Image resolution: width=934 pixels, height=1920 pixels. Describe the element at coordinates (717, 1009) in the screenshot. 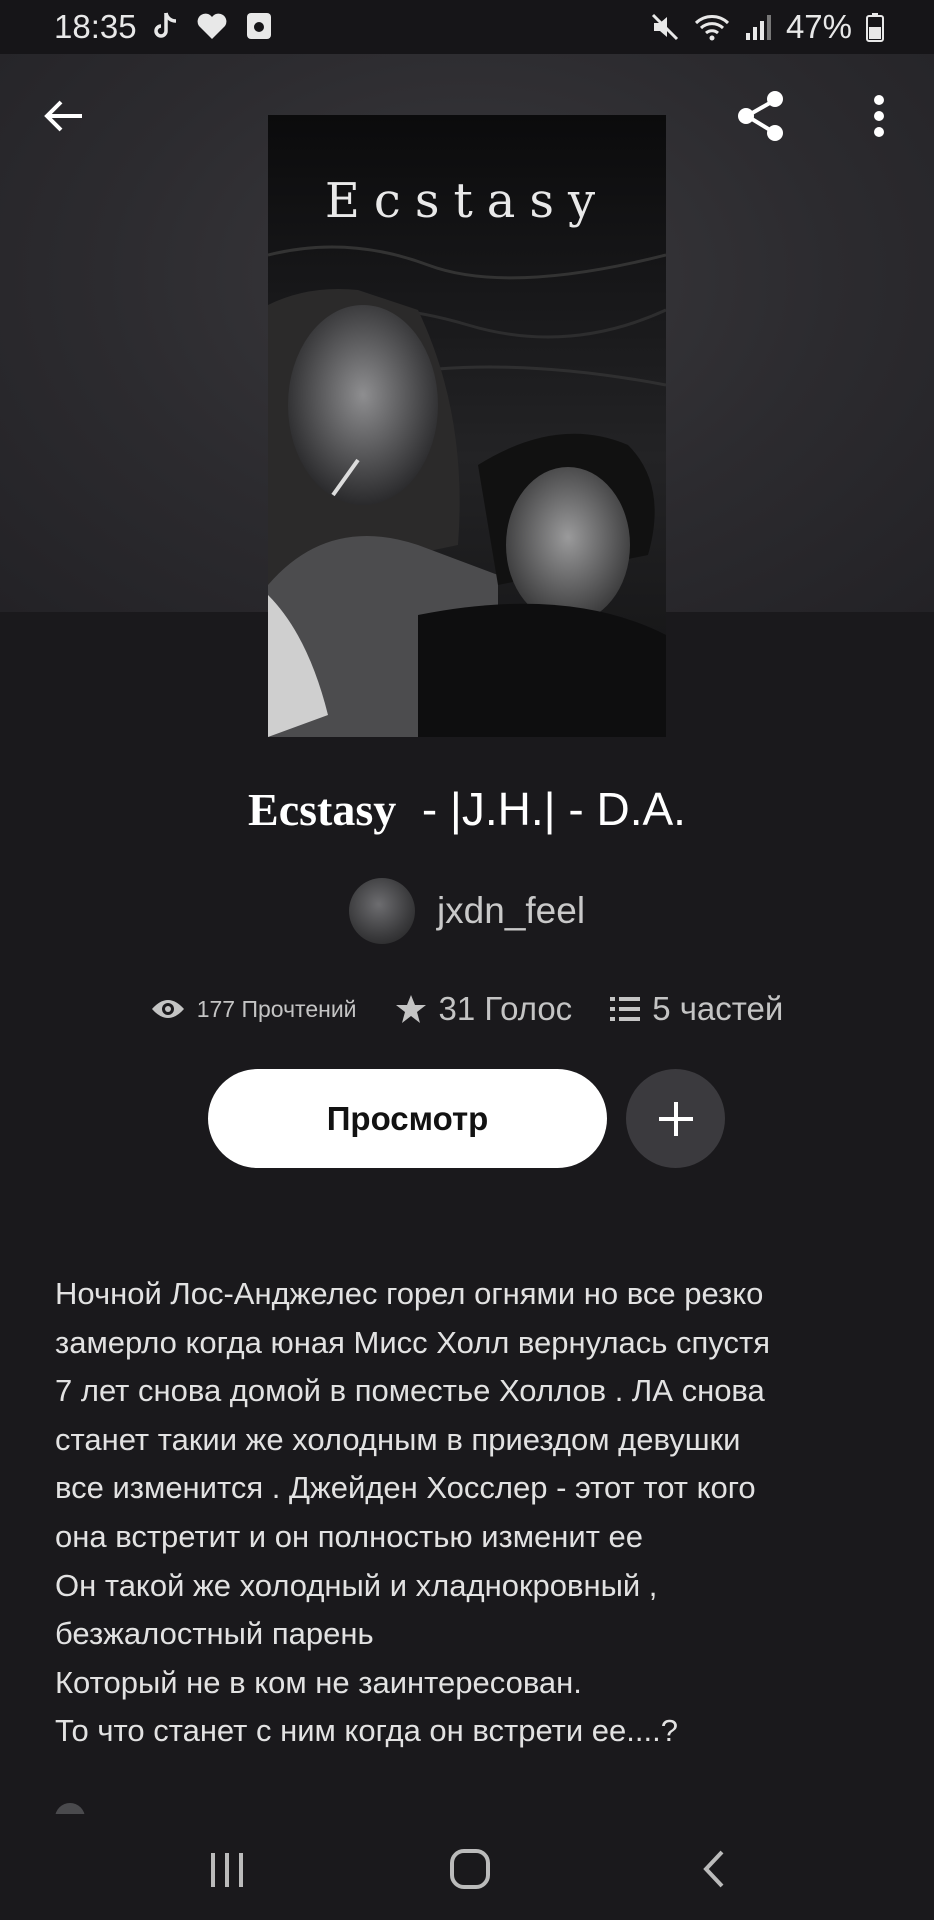

I see `parts-count: 5 частей` at that location.